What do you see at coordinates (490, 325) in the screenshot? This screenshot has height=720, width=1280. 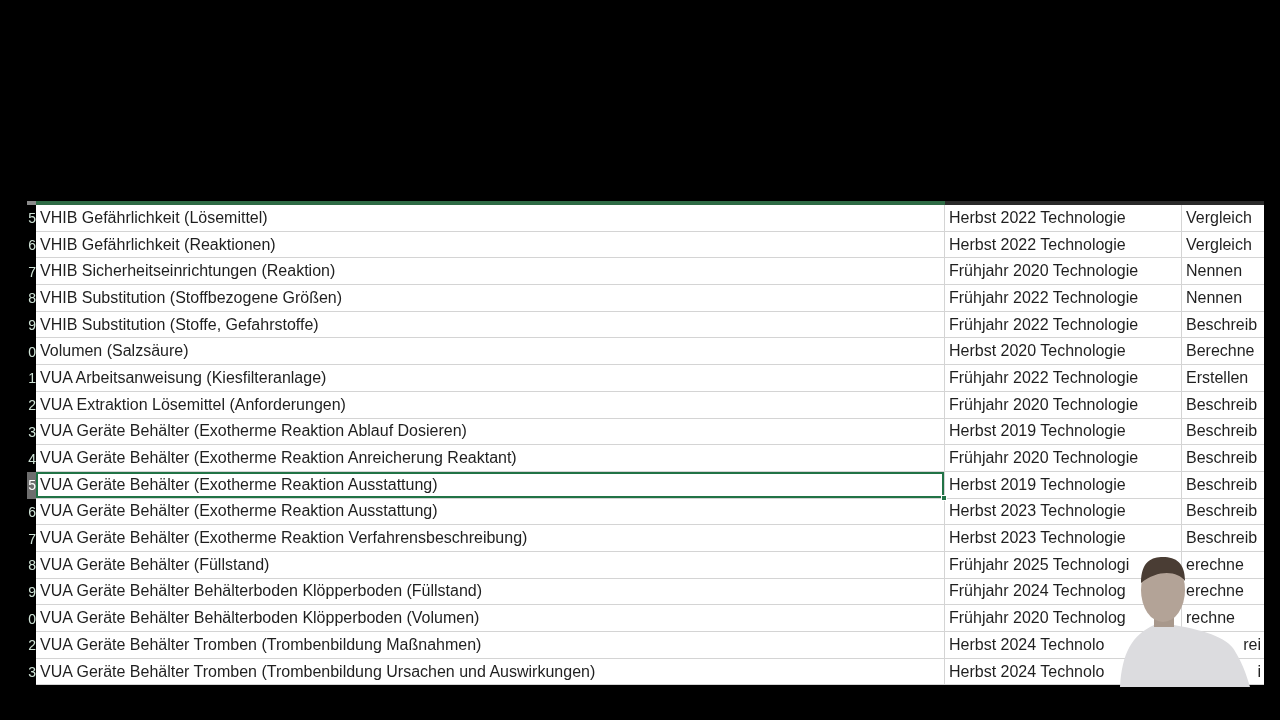 I see `table-cell: VHIB Substitution (Stoffe, Gefahrstoffe)` at bounding box center [490, 325].